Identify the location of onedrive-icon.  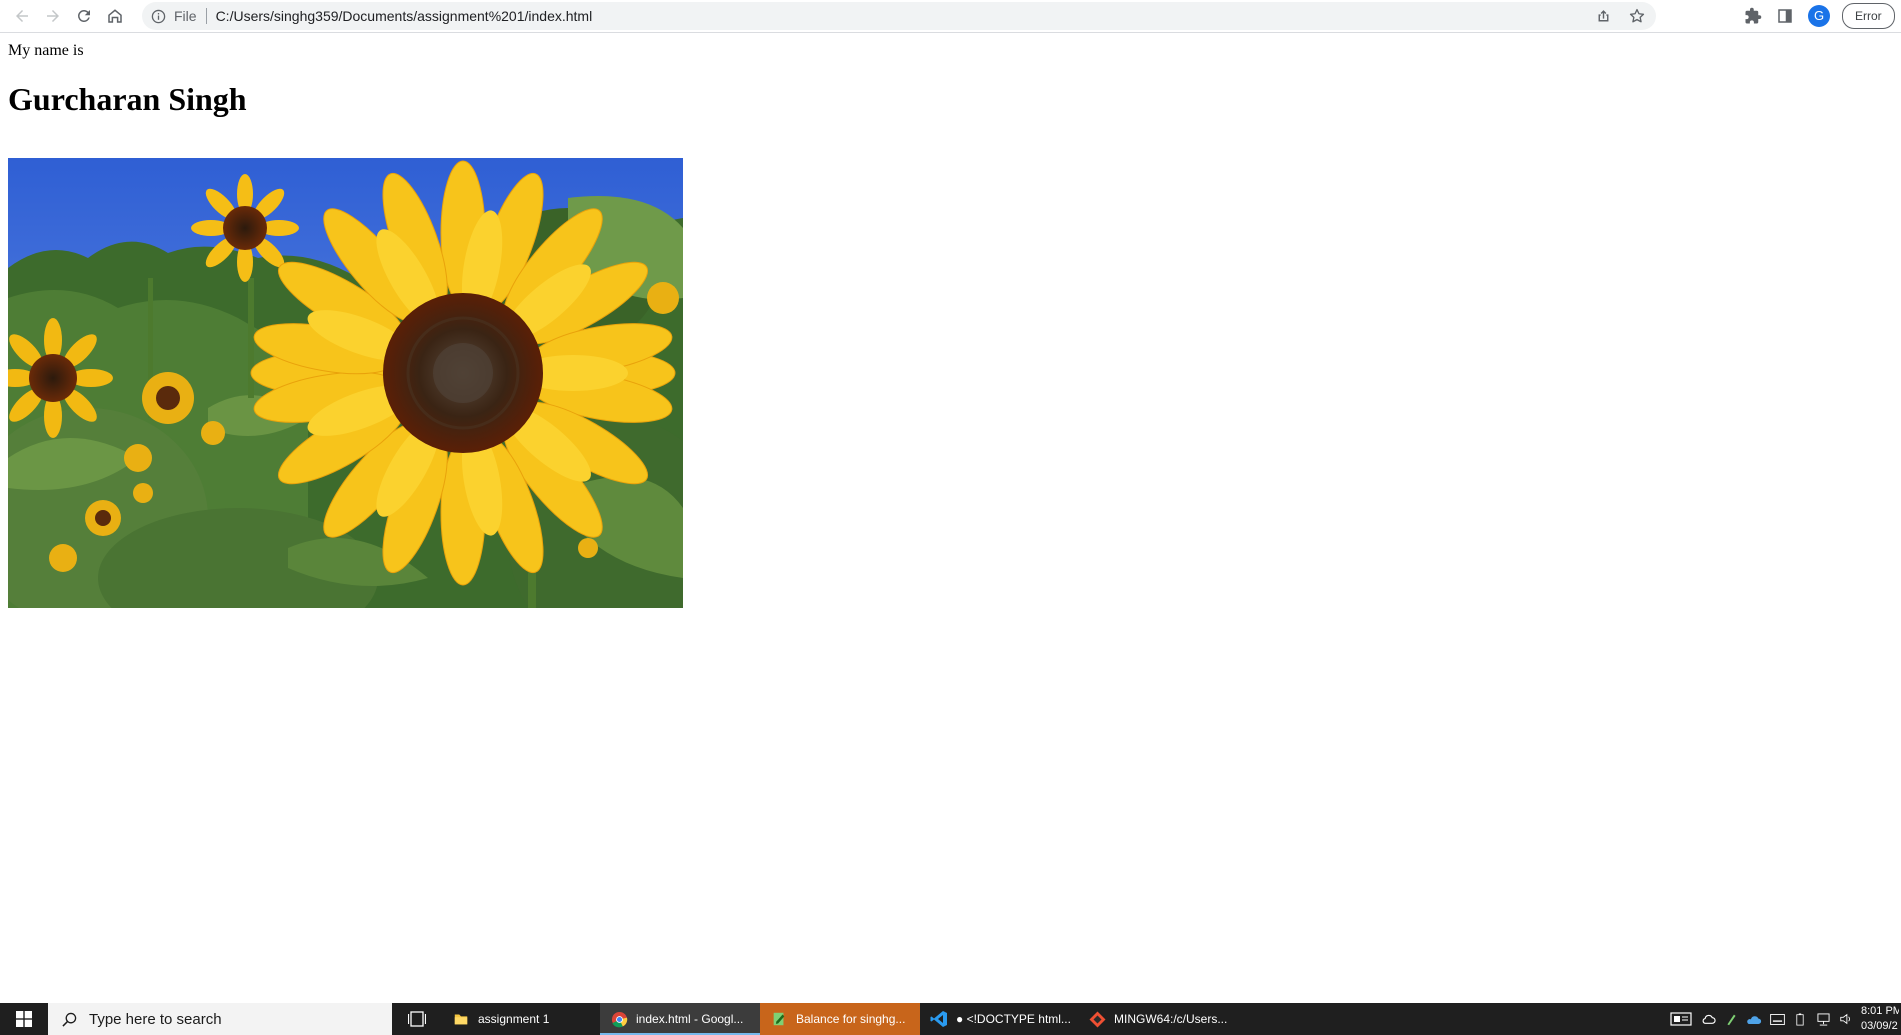
(1754, 1019).